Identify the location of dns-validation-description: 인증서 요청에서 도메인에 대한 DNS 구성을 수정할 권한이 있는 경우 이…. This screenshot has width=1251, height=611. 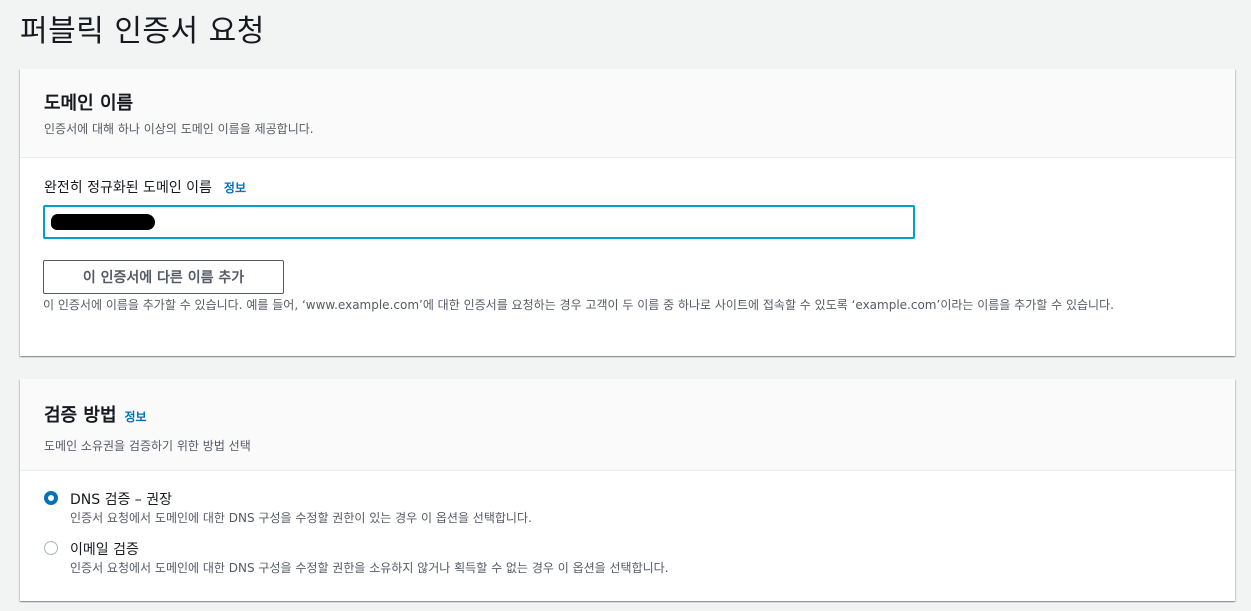
(301, 518).